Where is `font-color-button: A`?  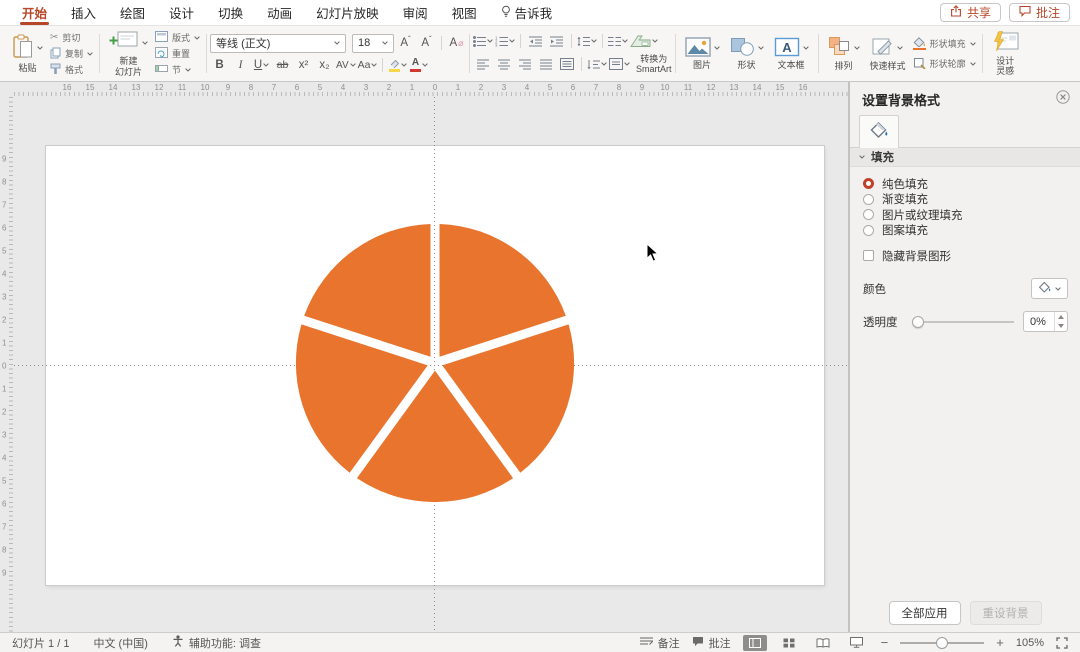 font-color-button: A is located at coordinates (418, 65).